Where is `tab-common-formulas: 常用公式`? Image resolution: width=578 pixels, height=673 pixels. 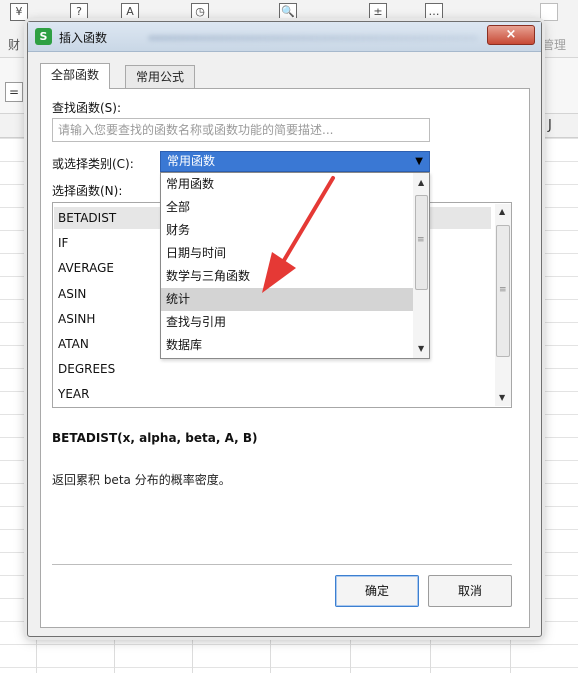 tab-common-formulas: 常用公式 is located at coordinates (160, 77).